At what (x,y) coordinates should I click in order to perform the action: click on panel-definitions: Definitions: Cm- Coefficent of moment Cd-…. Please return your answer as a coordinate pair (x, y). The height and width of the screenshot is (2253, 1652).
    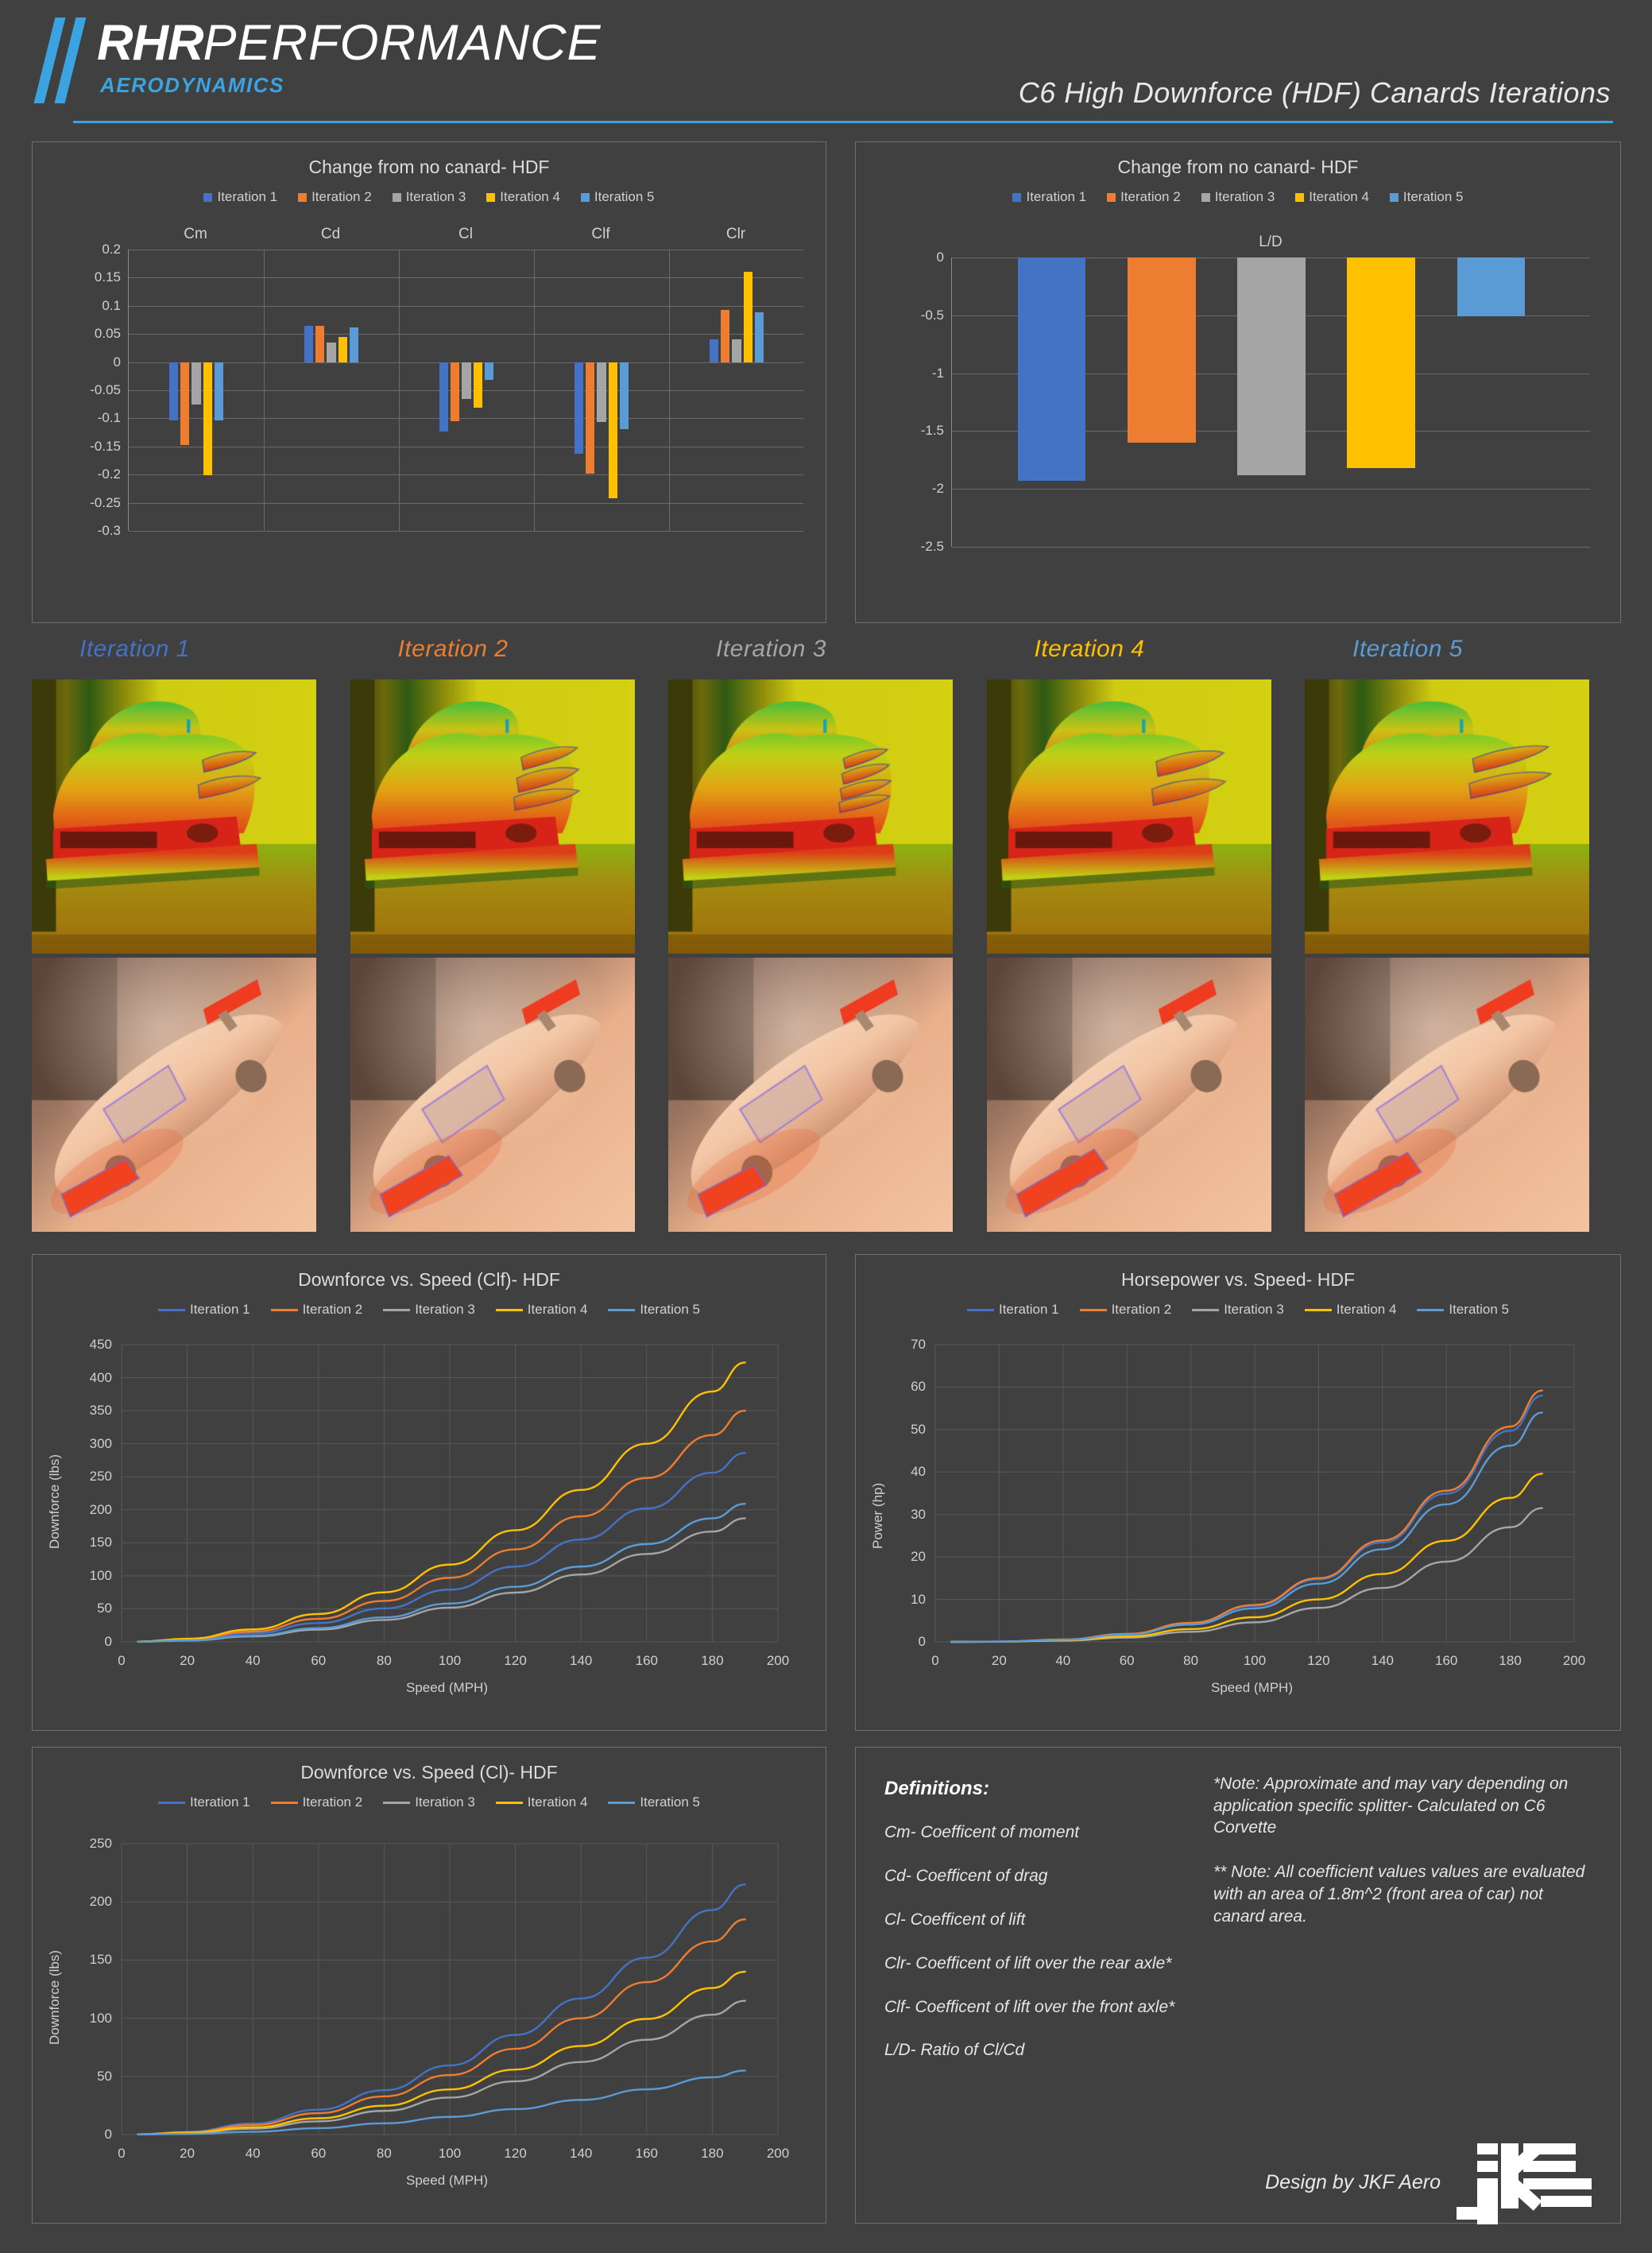
    Looking at the image, I should click on (1238, 1985).